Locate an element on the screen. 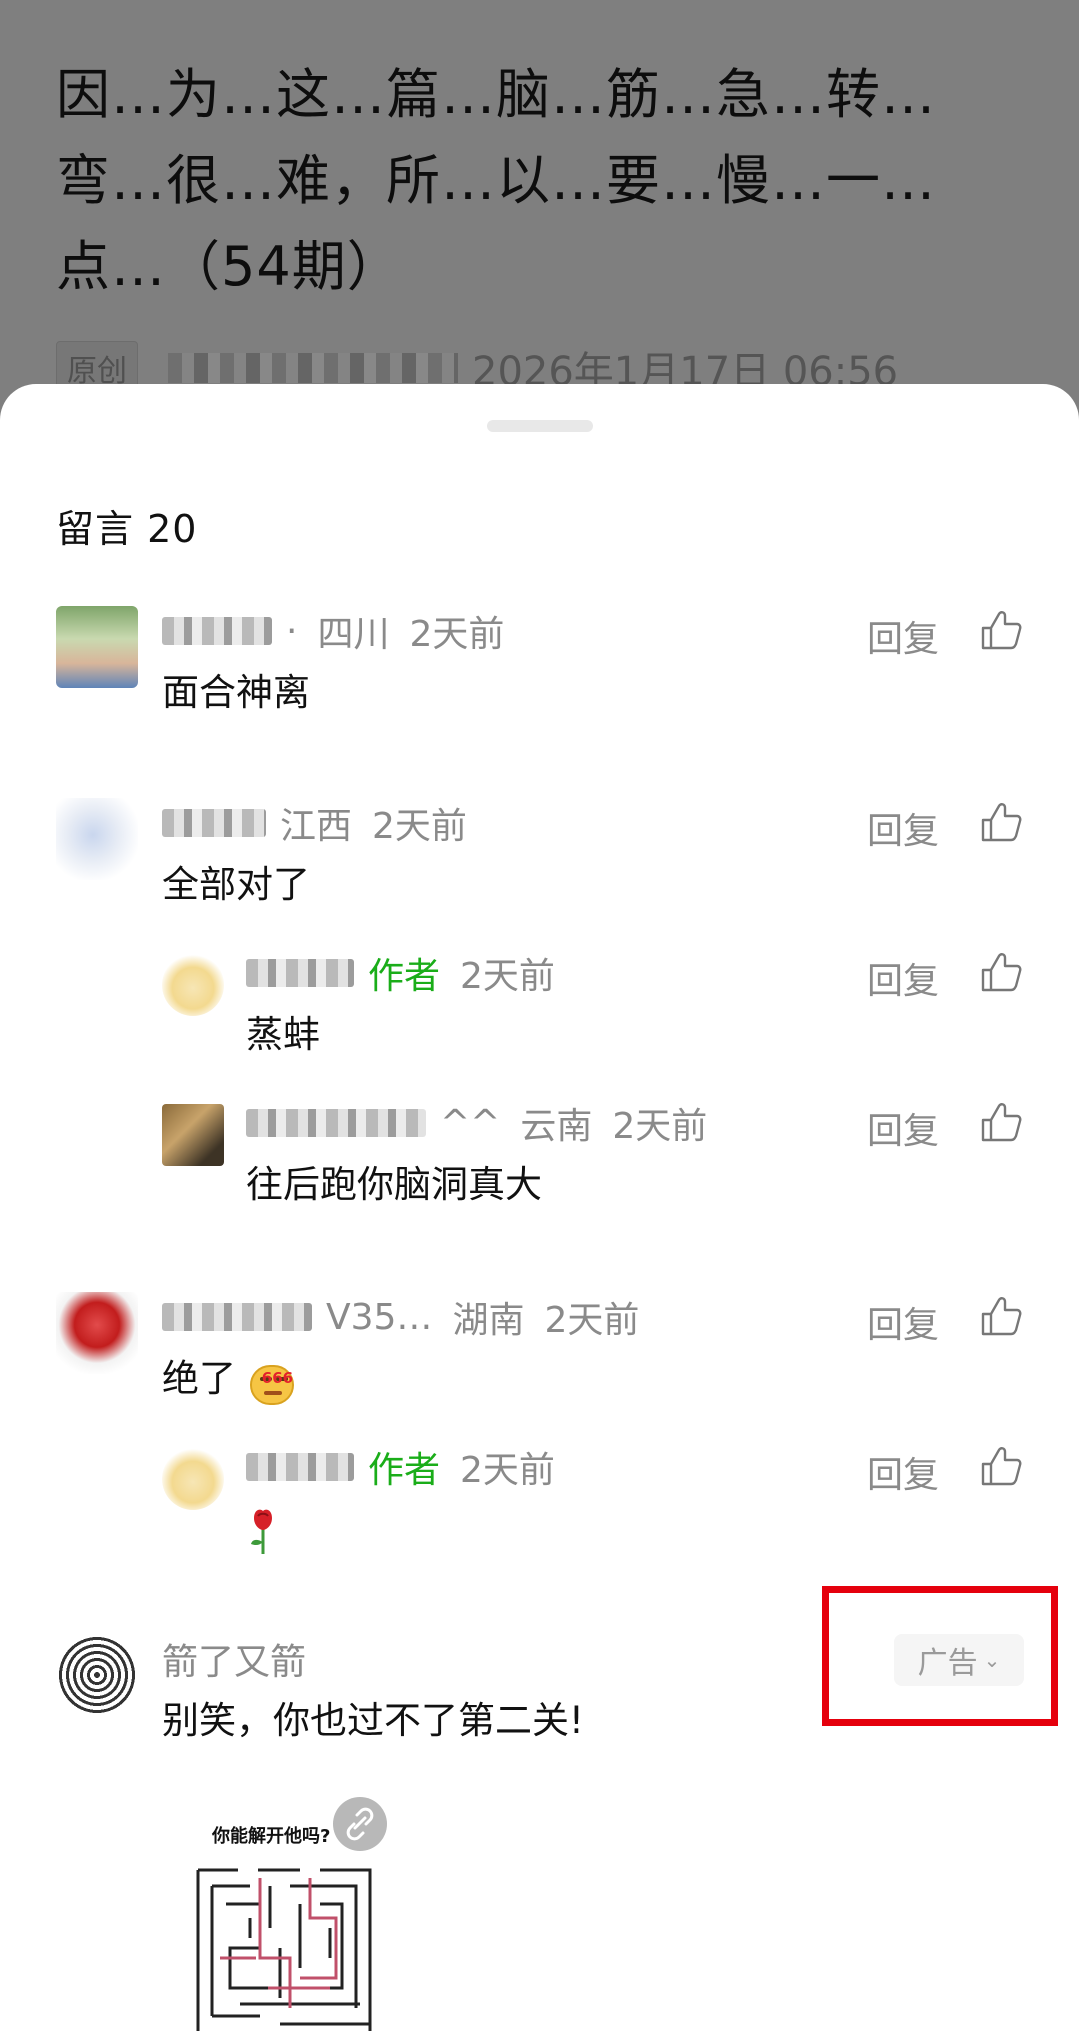  ad-image-caption: 你能解开他吗? is located at coordinates (271, 1836).